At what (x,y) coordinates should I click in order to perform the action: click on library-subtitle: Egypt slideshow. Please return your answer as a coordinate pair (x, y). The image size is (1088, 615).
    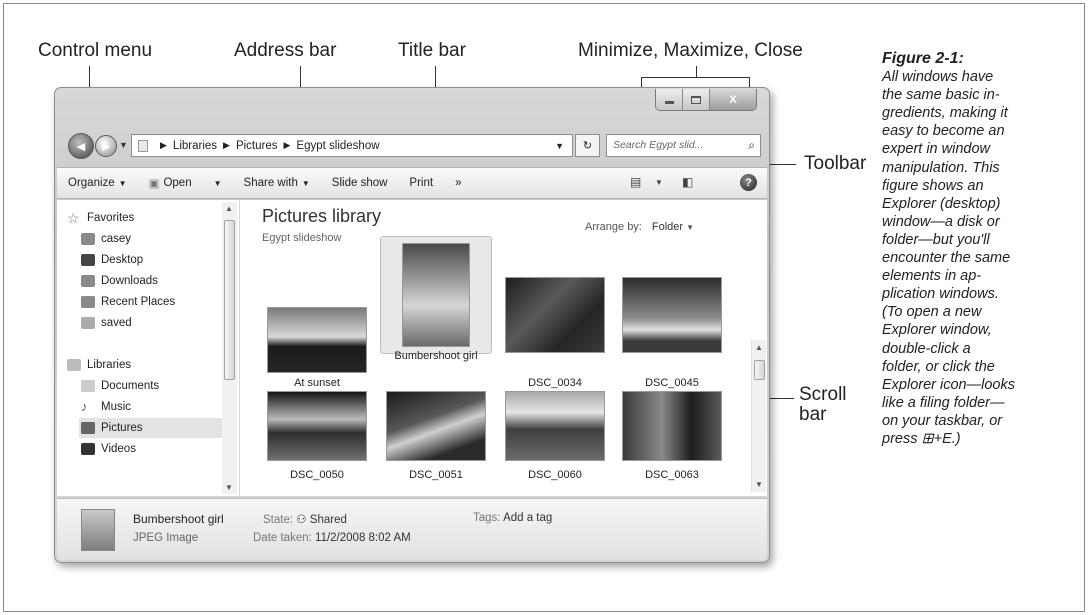
    Looking at the image, I should click on (302, 238).